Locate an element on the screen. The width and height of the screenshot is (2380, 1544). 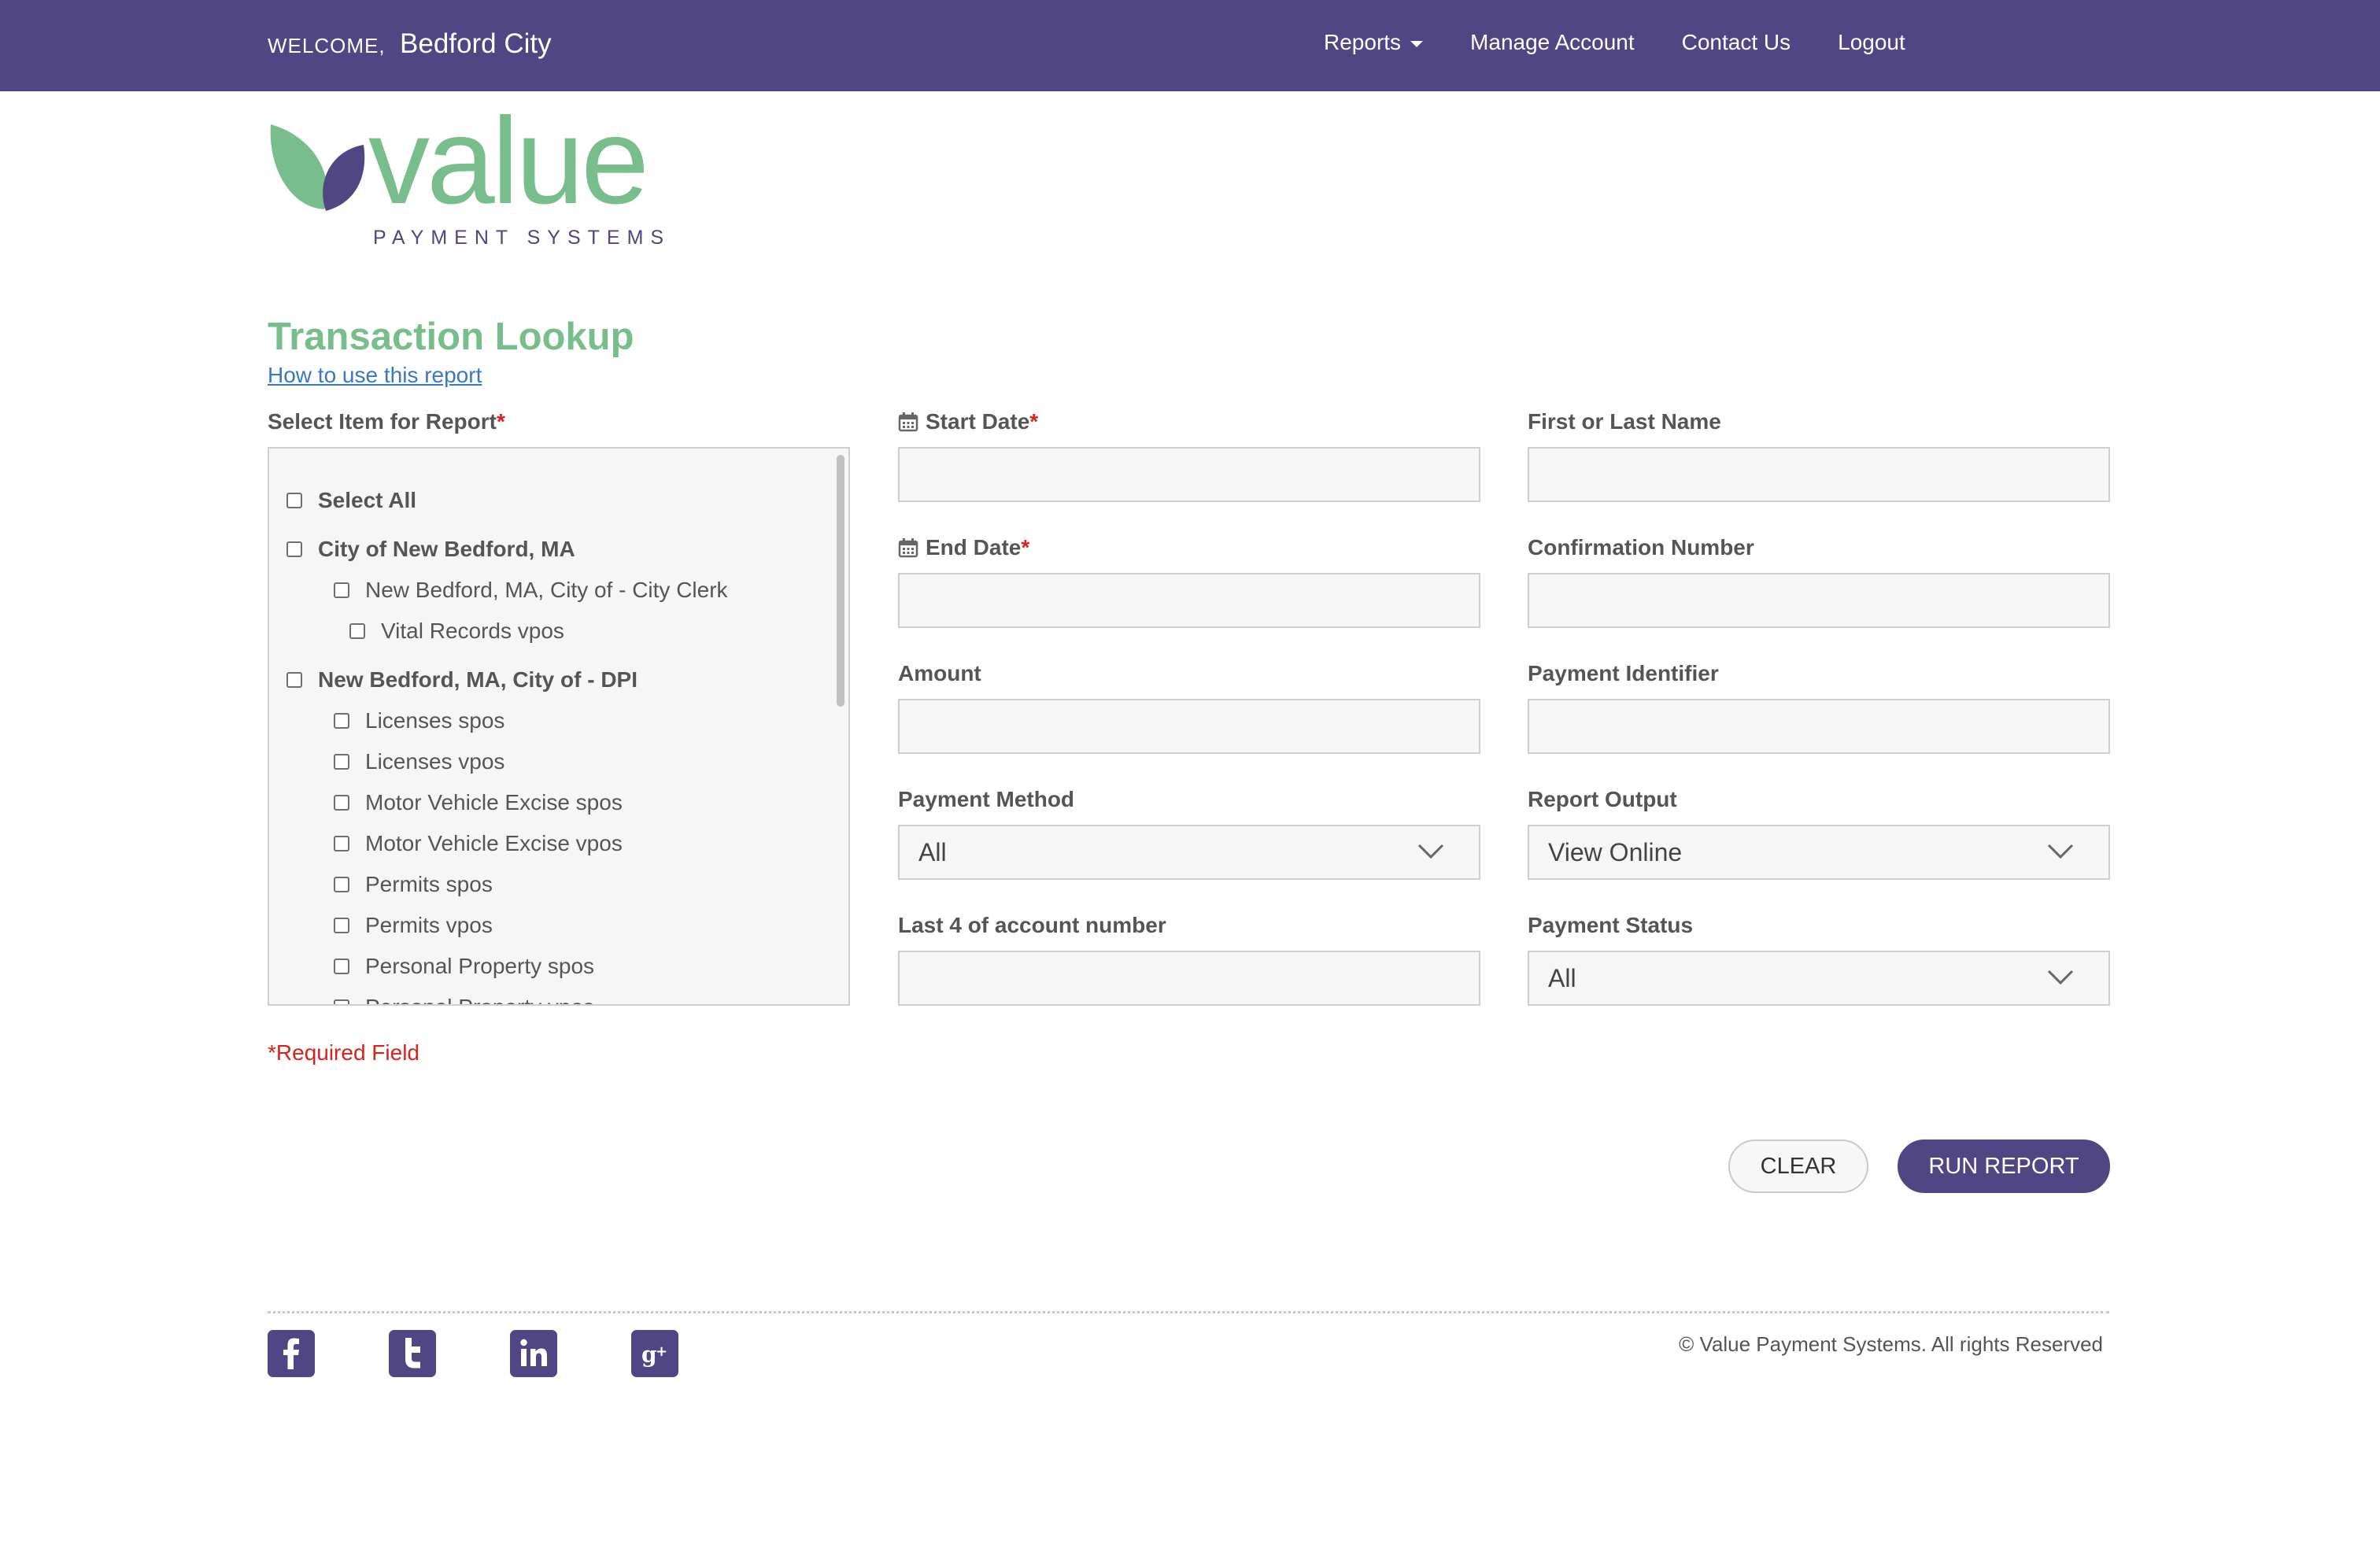
last4-label: Last 4 of account number is located at coordinates (1032, 925).